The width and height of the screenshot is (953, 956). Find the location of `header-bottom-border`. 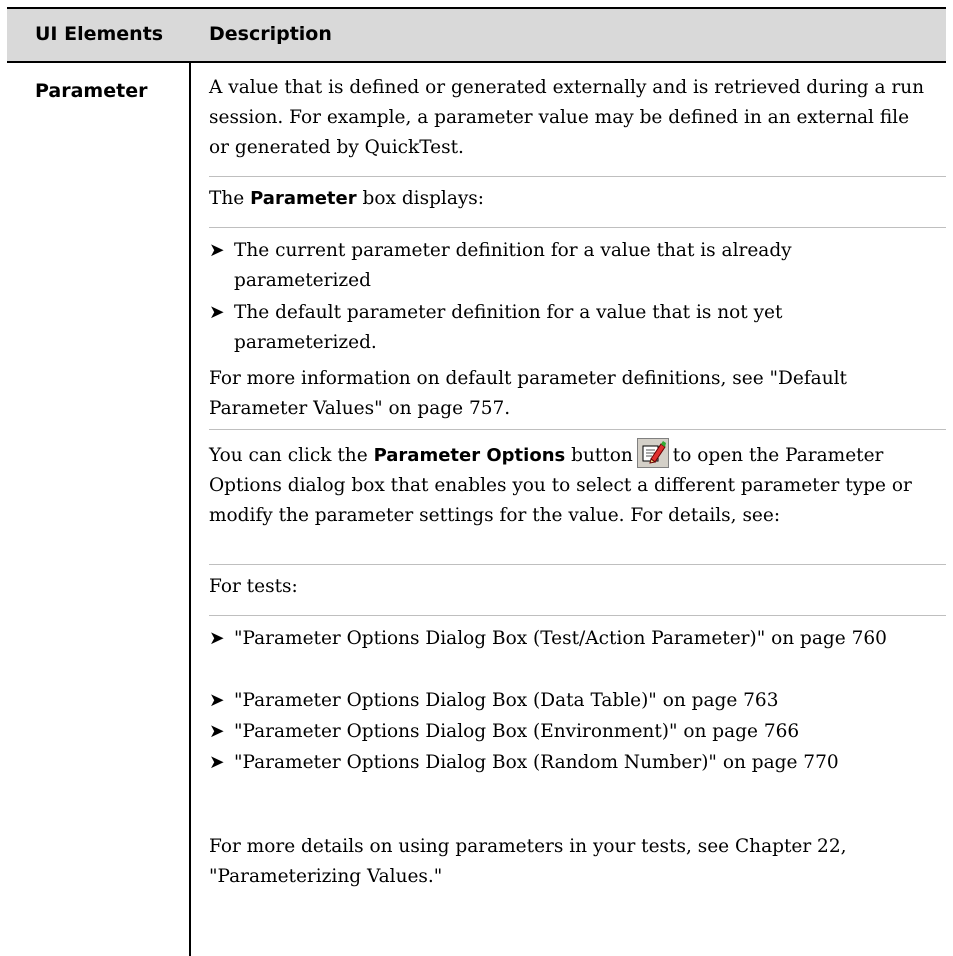

header-bottom-border is located at coordinates (476, 62).